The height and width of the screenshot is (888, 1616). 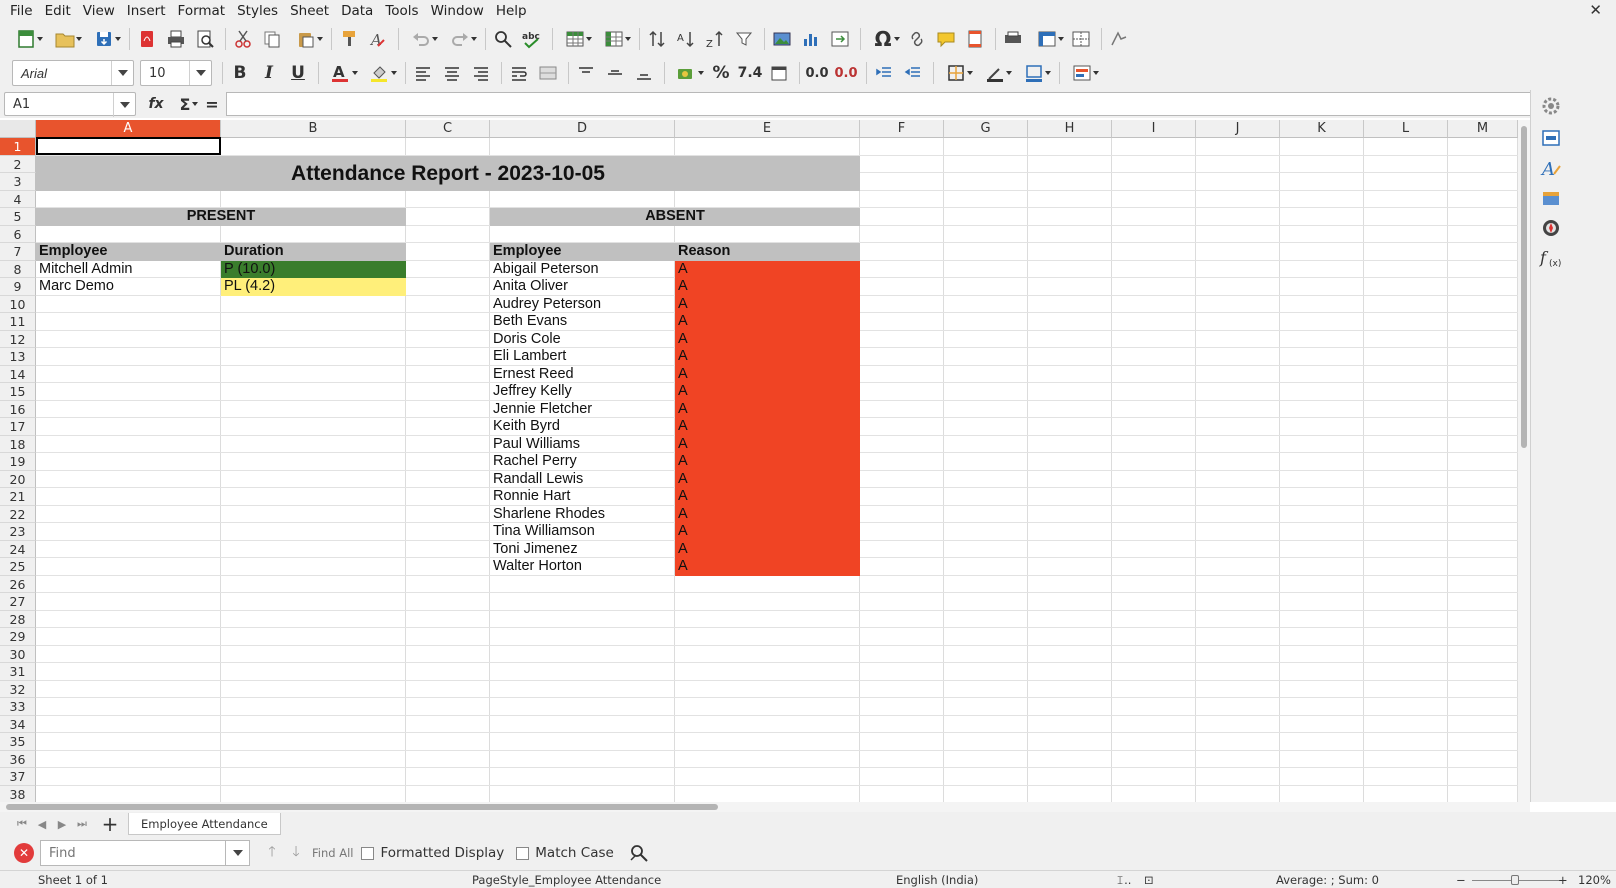 I want to click on row-header-4: 4, so click(x=18, y=199).